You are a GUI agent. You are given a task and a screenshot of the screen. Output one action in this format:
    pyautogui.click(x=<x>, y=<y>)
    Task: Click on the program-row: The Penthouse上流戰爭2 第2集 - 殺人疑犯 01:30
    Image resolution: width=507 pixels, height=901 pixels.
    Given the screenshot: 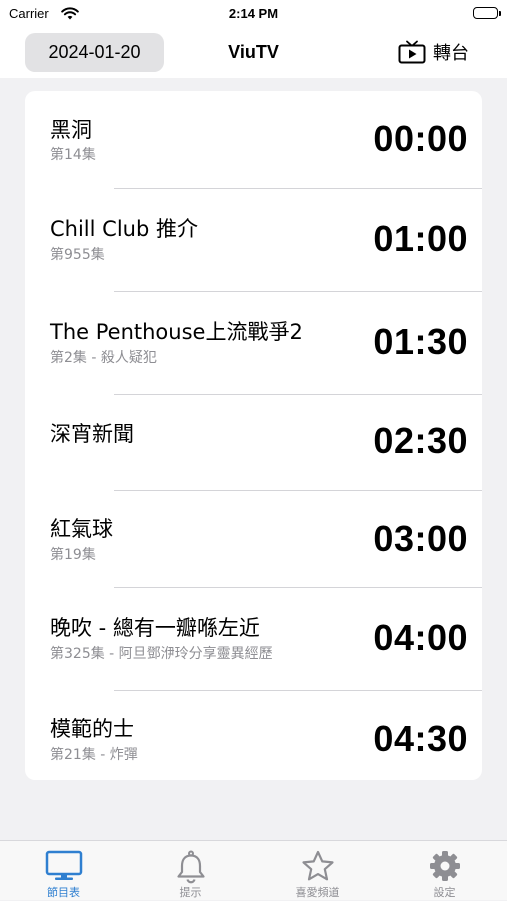 What is the action you would take?
    pyautogui.click(x=253, y=343)
    